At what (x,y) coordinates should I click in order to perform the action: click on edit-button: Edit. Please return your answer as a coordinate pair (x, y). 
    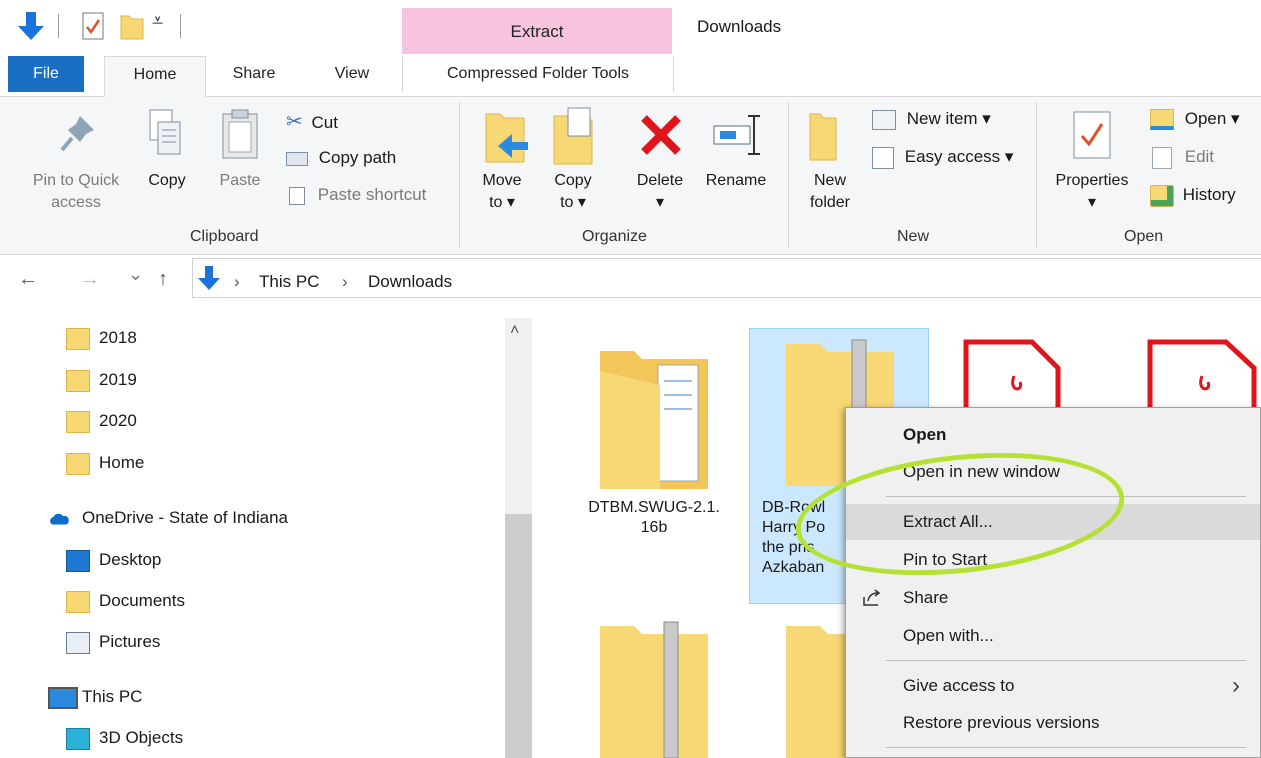
    Looking at the image, I should click on (1182, 158).